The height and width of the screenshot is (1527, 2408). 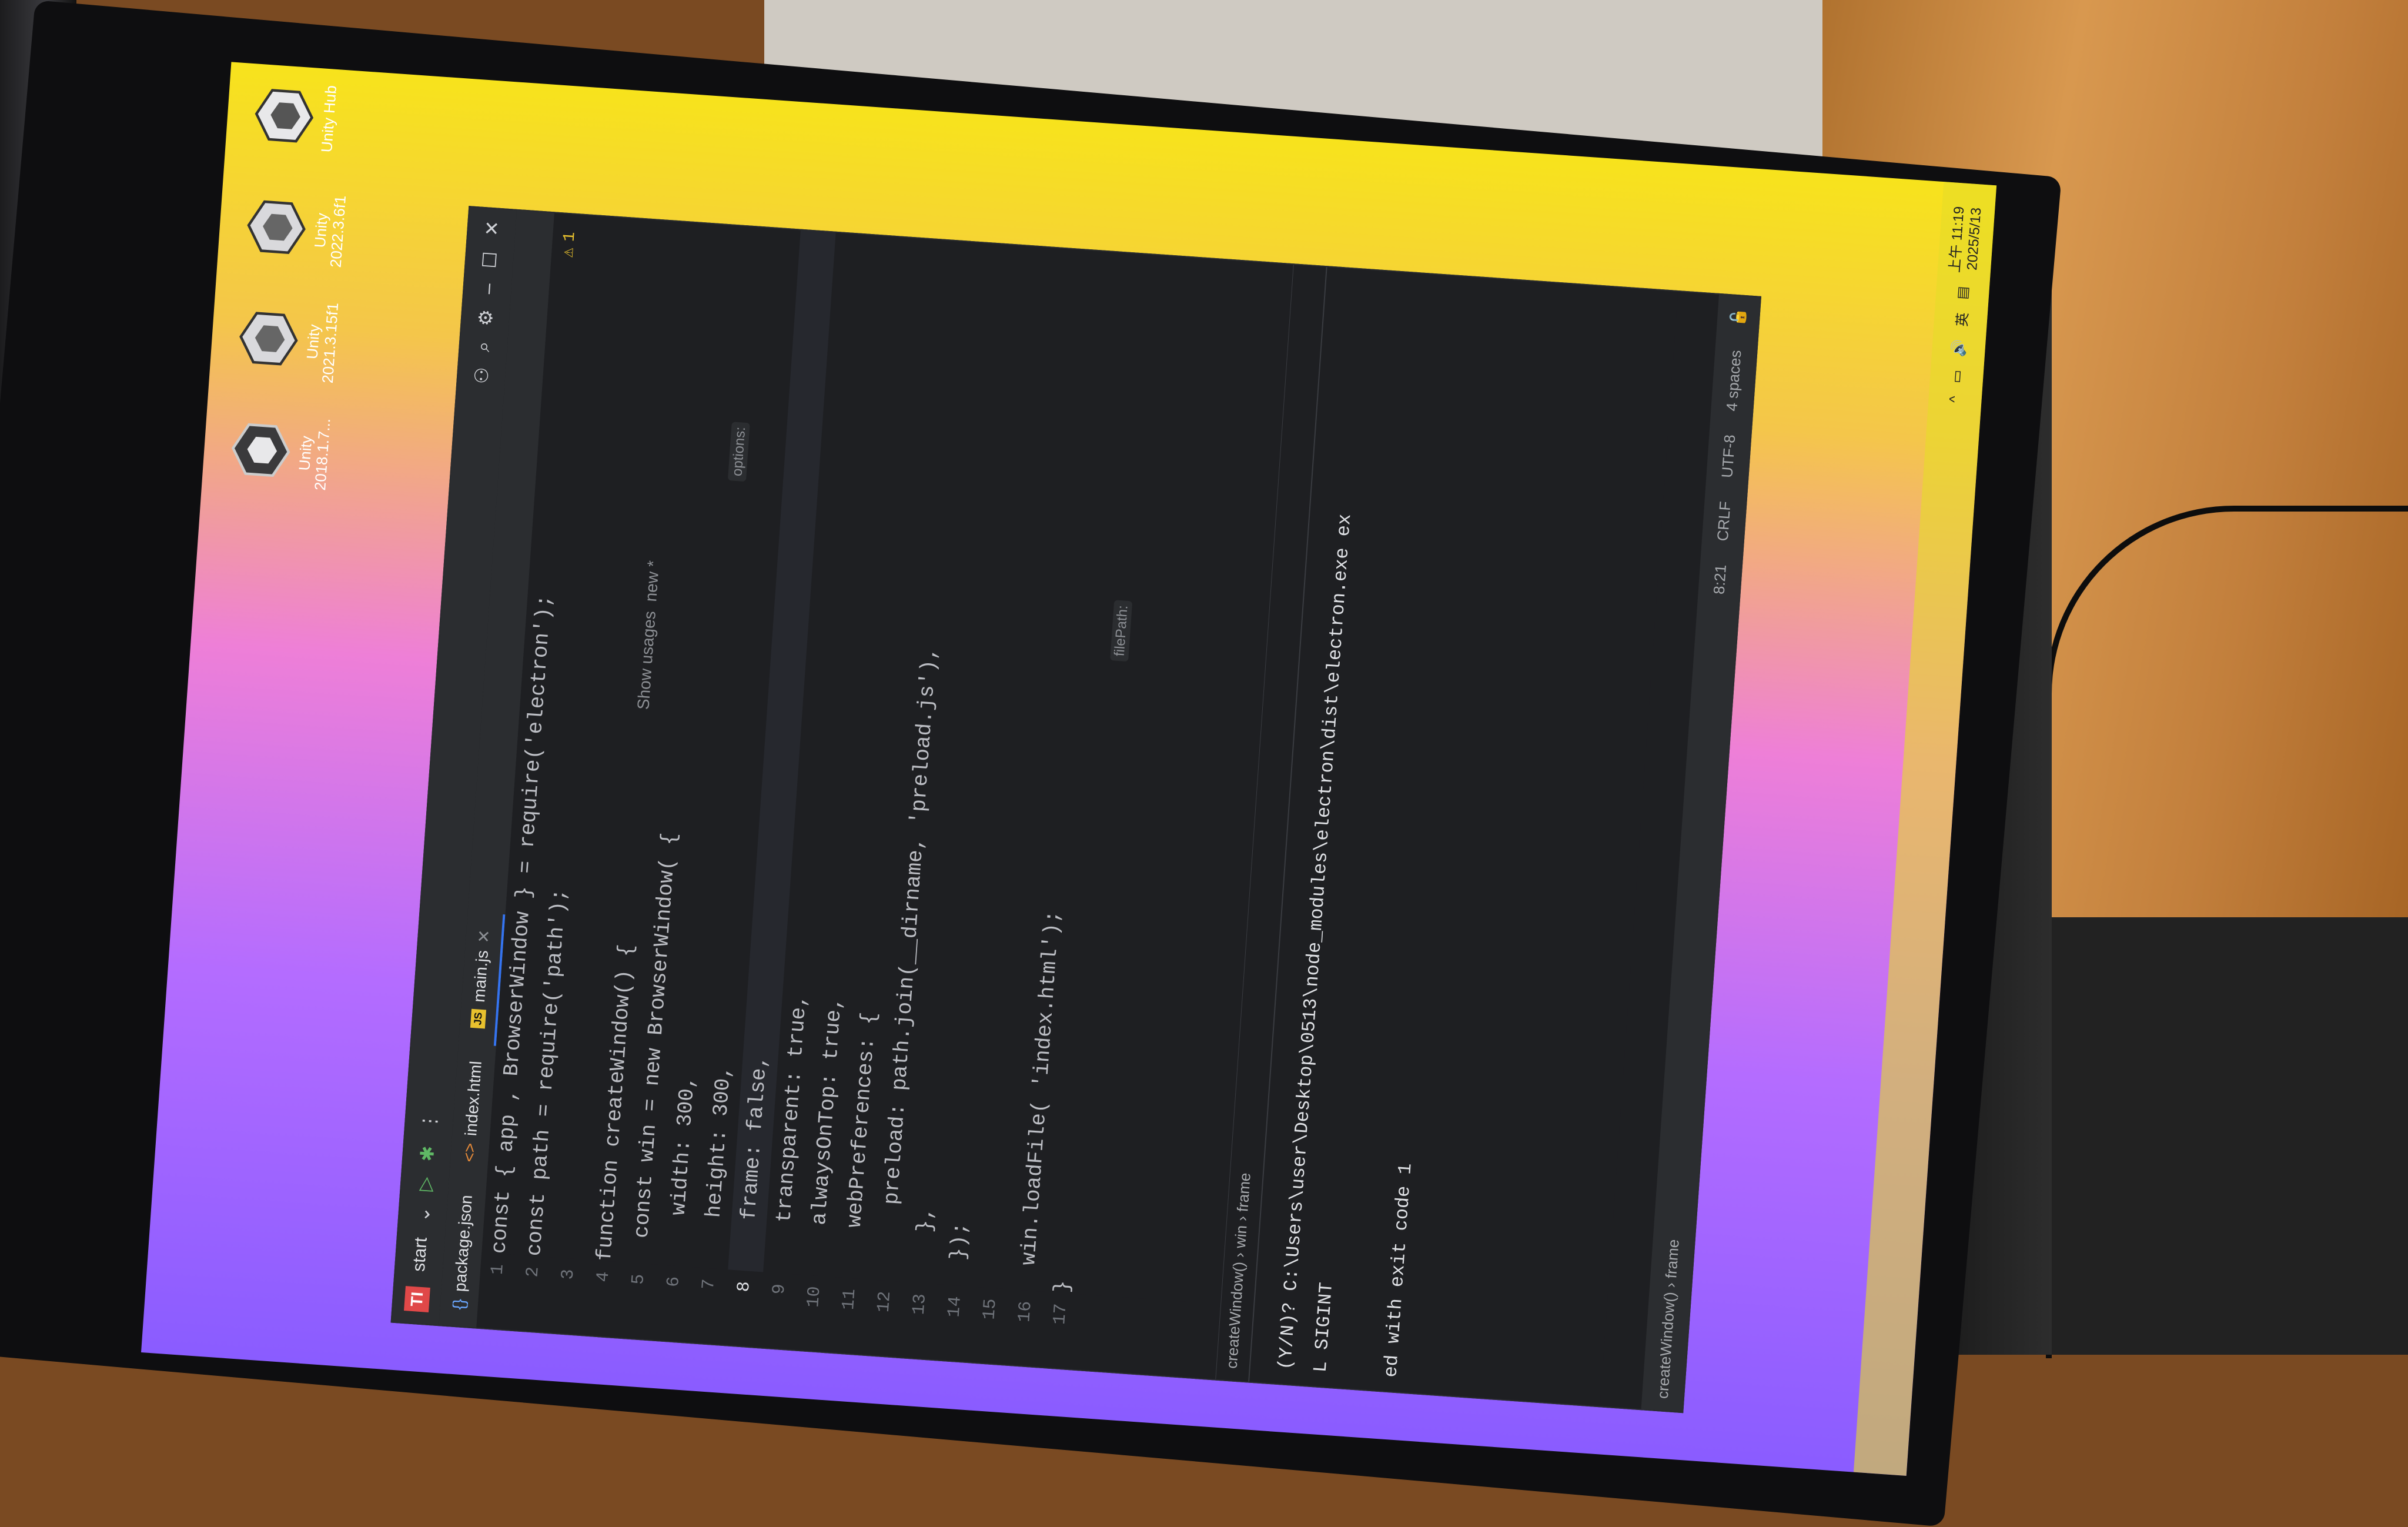 I want to click on run-config-select: start, so click(x=421, y=1255).